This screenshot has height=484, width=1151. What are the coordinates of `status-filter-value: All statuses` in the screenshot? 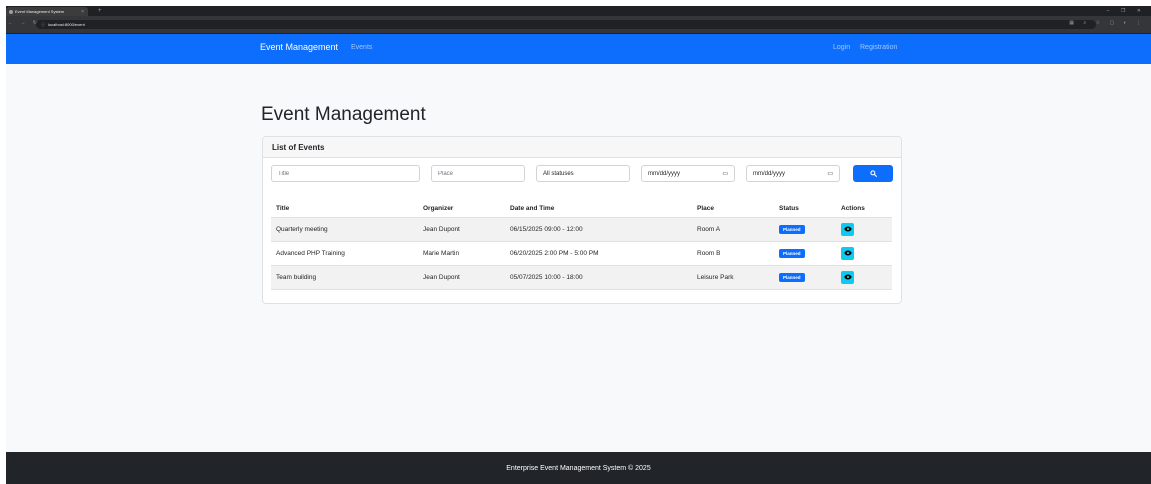 It's located at (558, 173).